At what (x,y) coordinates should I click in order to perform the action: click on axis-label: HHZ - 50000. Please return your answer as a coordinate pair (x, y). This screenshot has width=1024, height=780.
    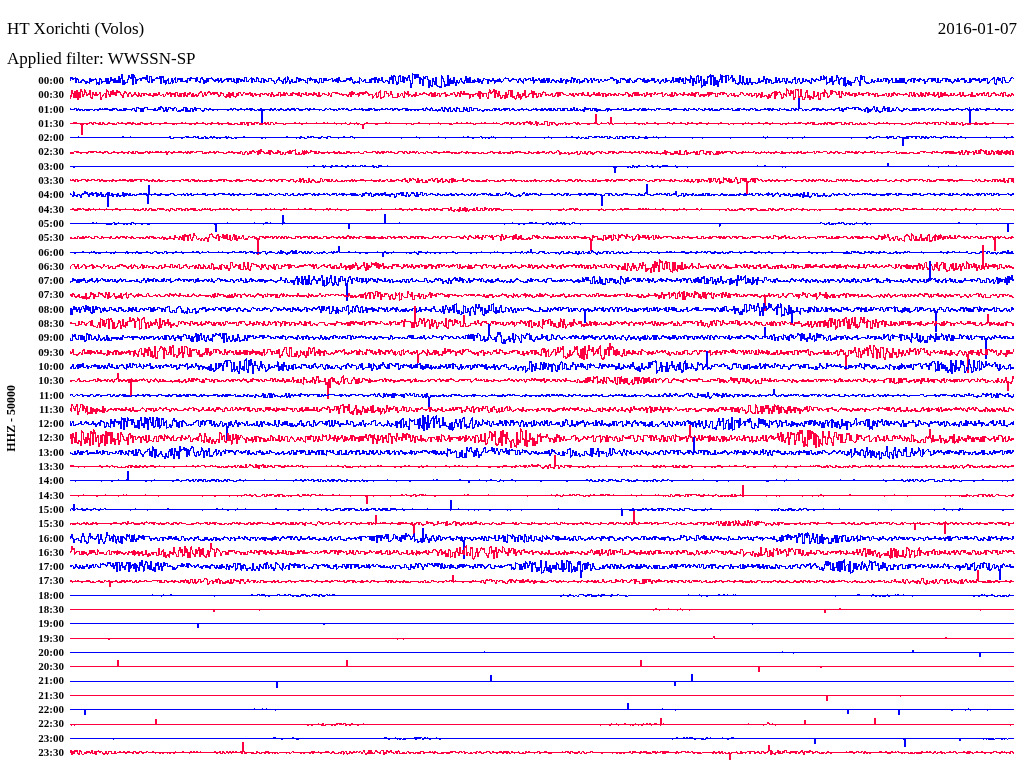
    Looking at the image, I should click on (11, 418).